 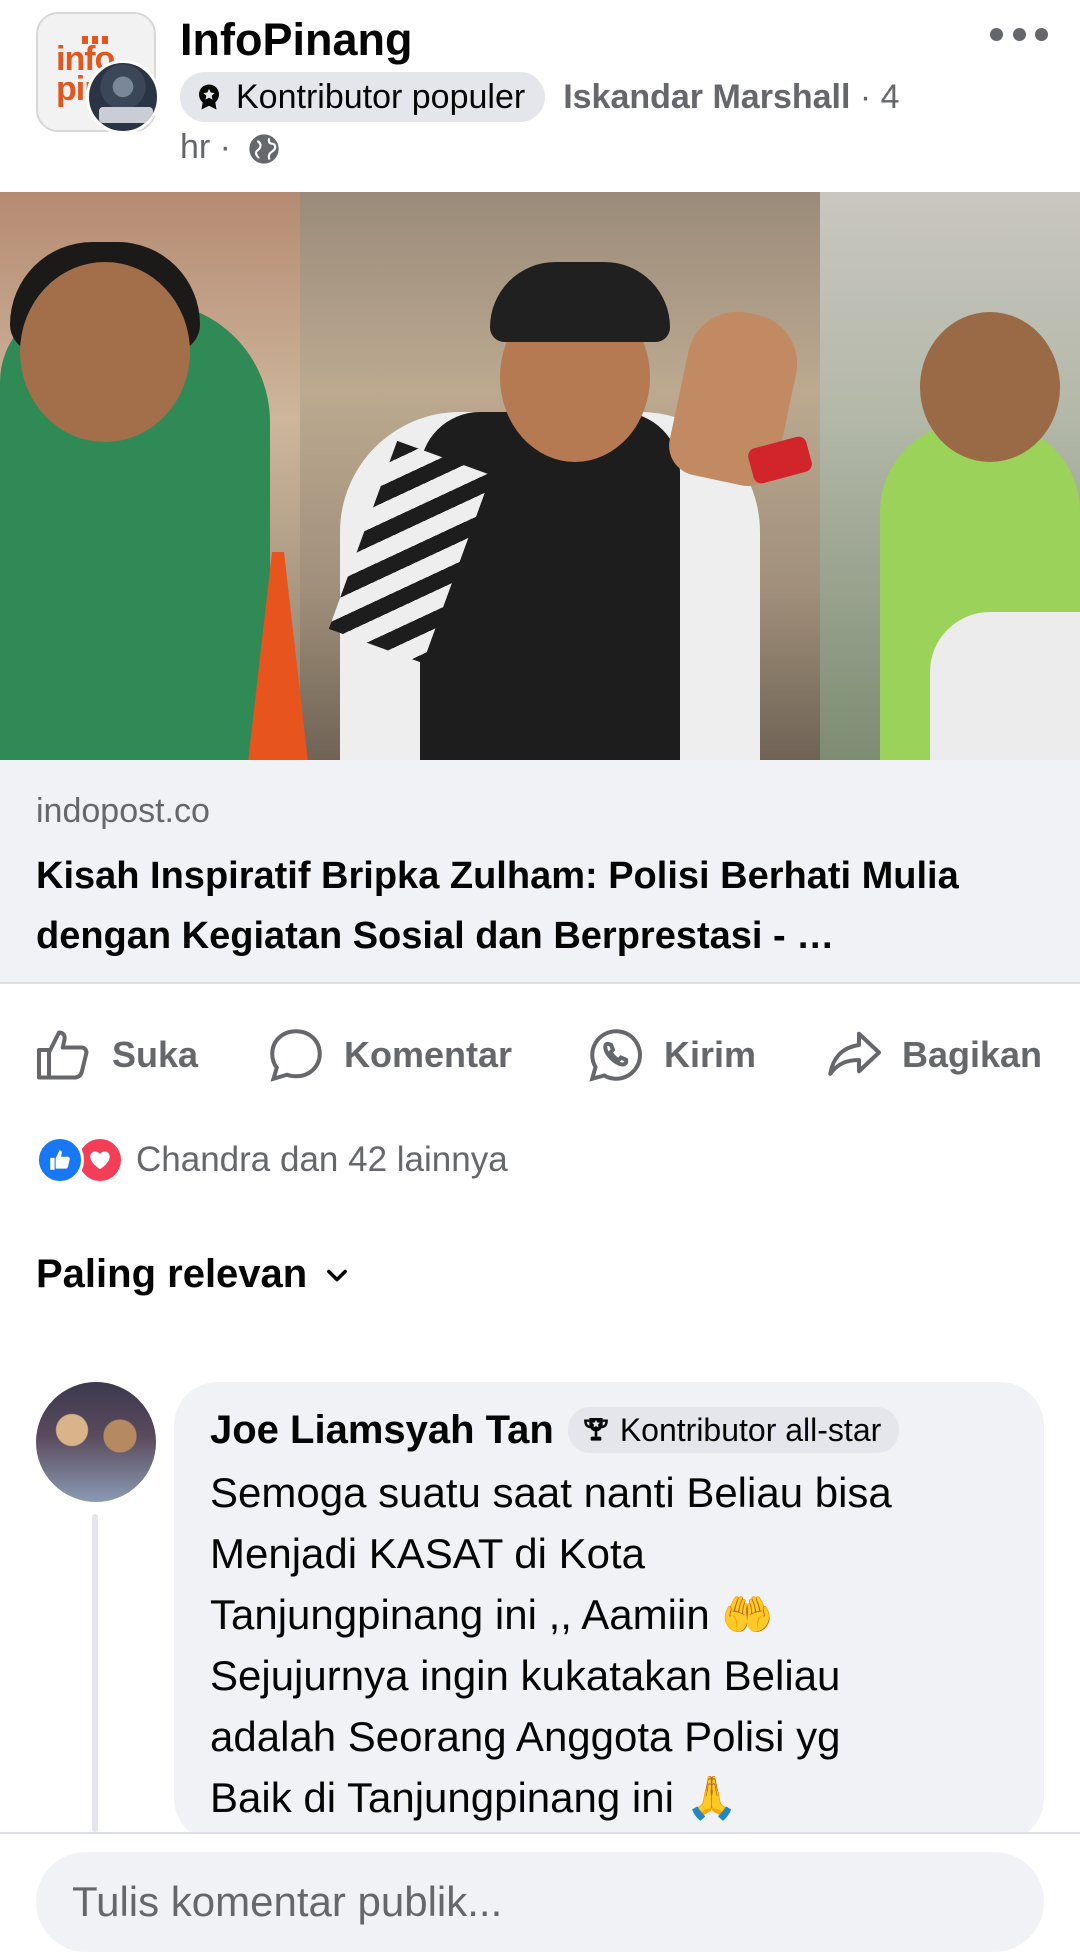 I want to click on photo-head, so click(x=105, y=352).